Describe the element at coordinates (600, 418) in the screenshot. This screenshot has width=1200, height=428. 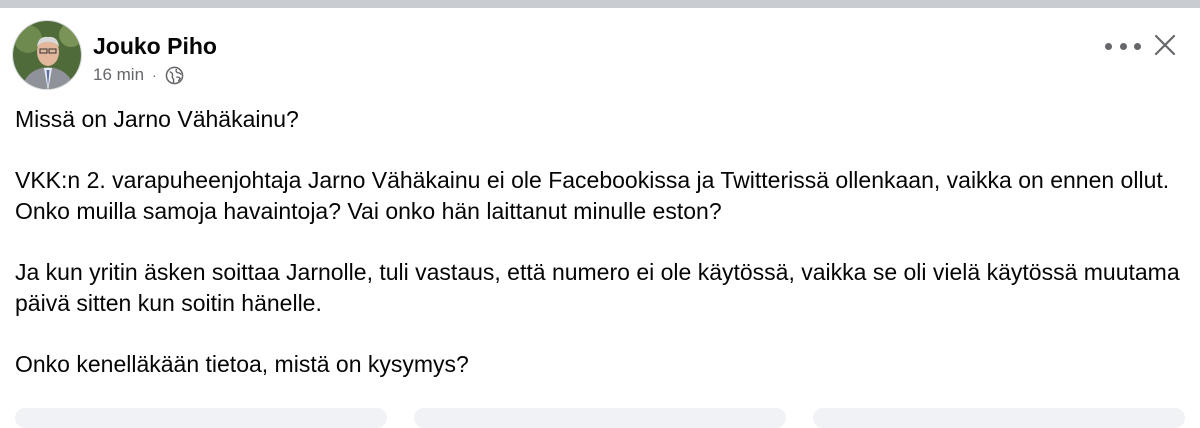
I see `comment-button` at that location.